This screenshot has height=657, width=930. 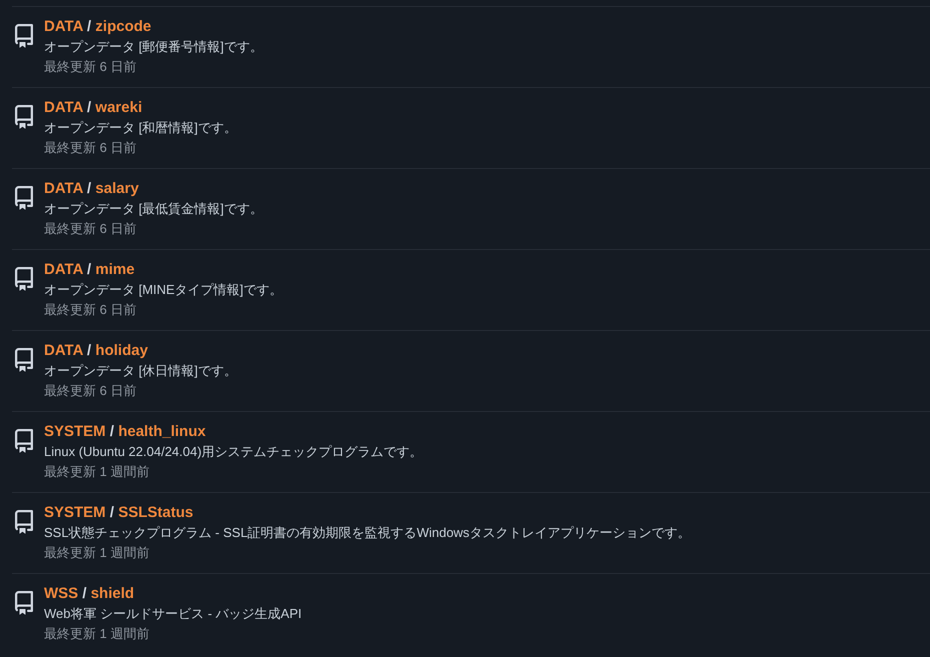 I want to click on repo-description: オープンデータ [郵便番号情報]です。, so click(x=153, y=47).